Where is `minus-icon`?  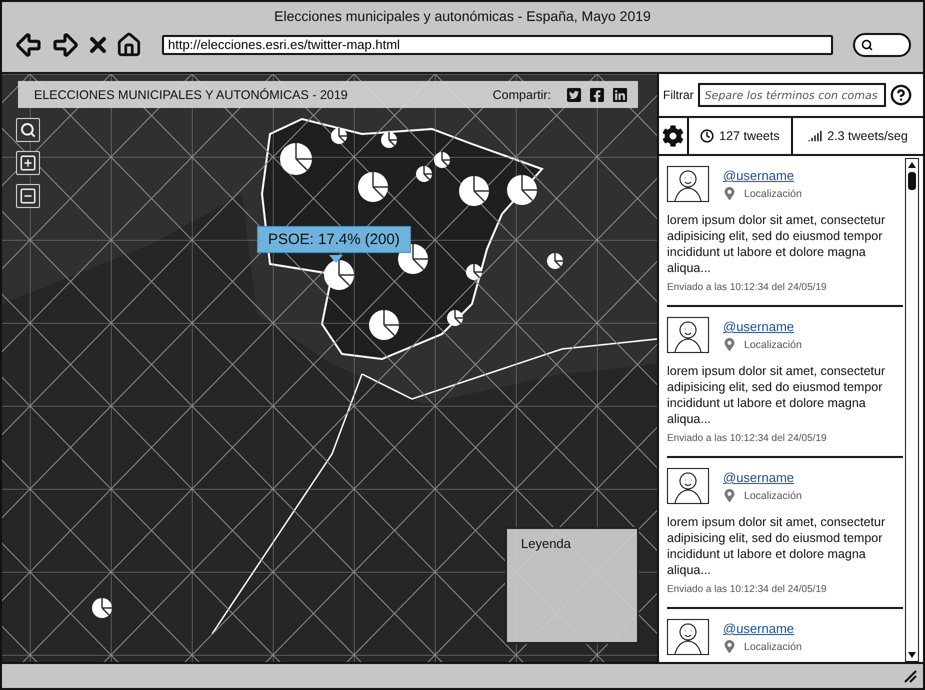
minus-icon is located at coordinates (28, 196).